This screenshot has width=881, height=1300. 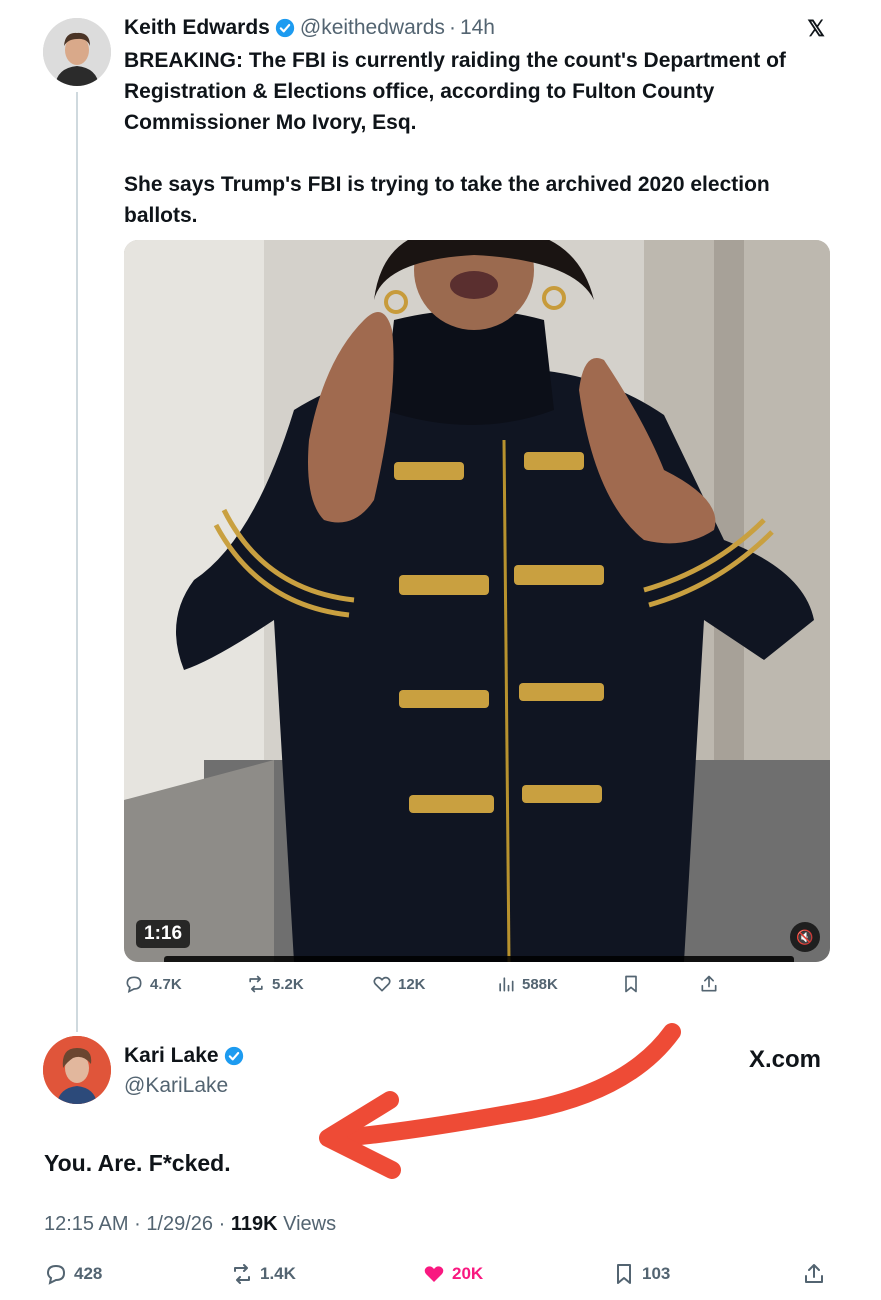 I want to click on repost-button: 1.4K, so click(x=263, y=1274).